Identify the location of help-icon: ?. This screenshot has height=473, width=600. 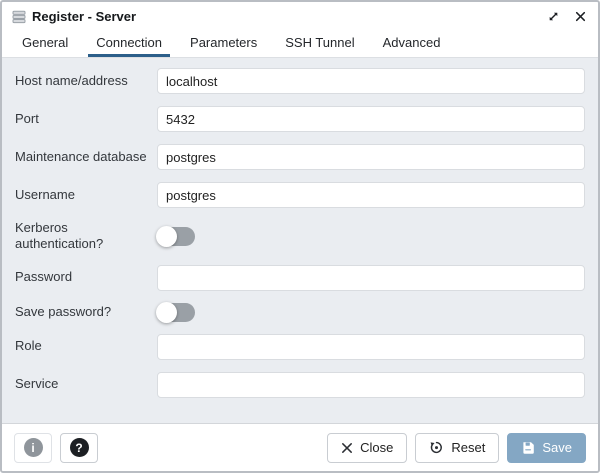
(79, 447).